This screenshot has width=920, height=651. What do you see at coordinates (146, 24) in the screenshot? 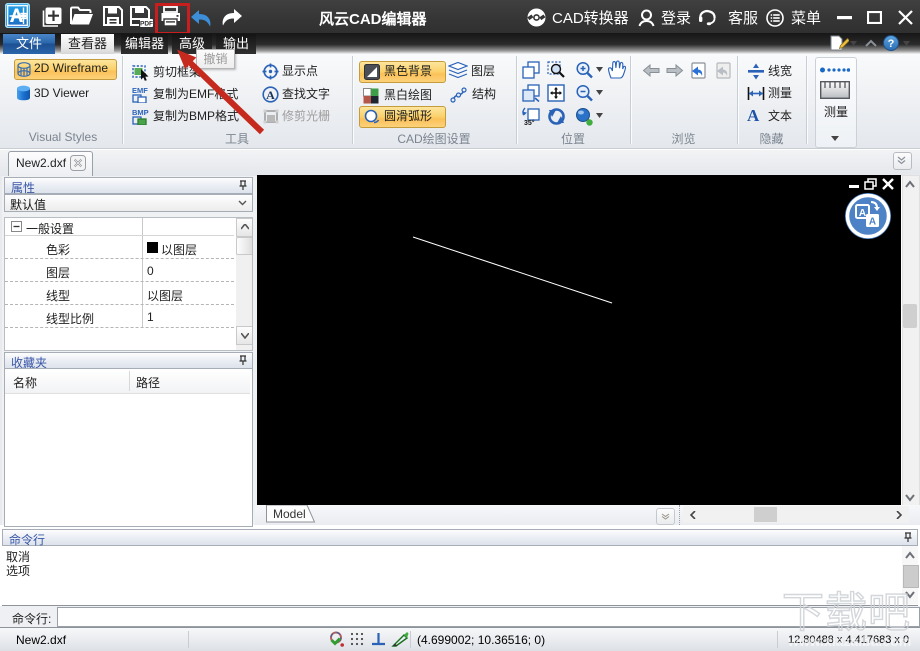
I see `svg-text: PDF` at bounding box center [146, 24].